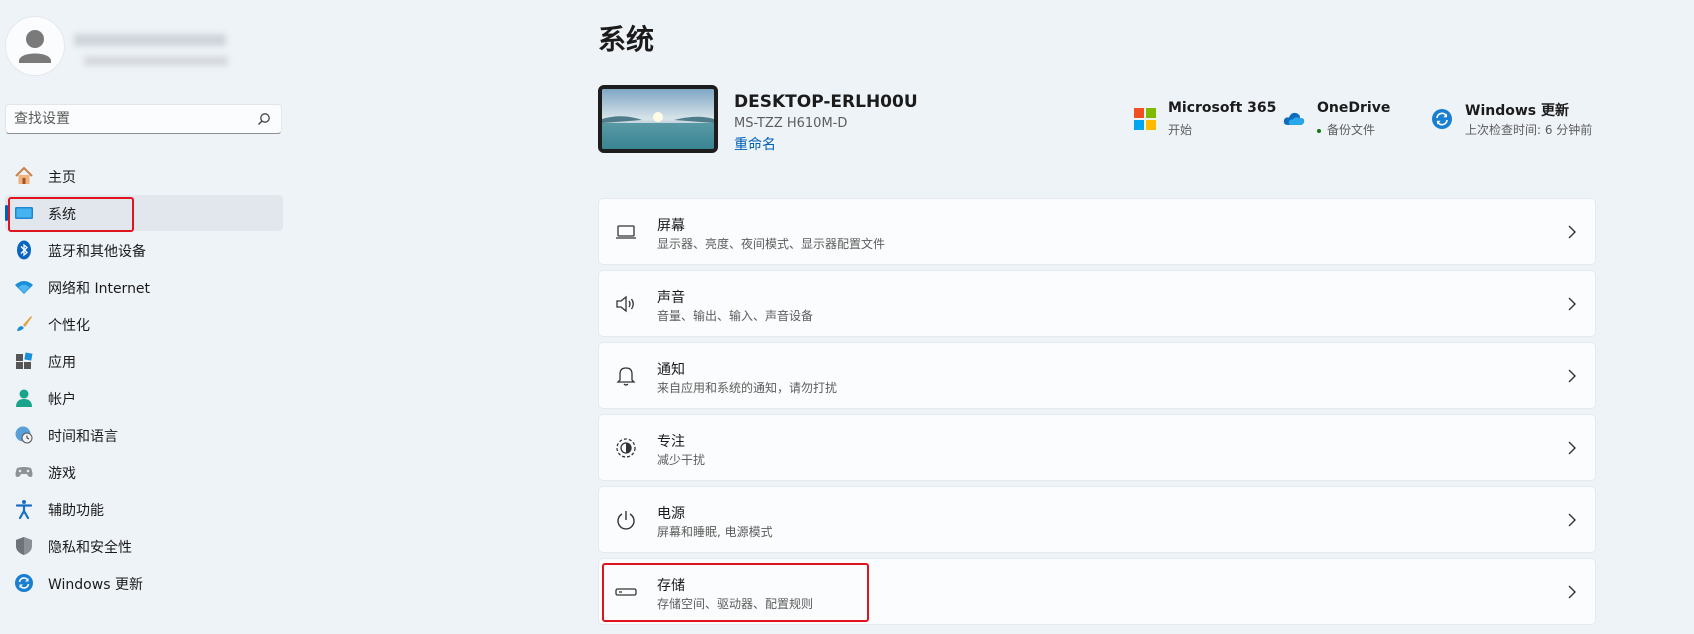  I want to click on sidebar-item-personalization: 个性化, so click(144, 324).